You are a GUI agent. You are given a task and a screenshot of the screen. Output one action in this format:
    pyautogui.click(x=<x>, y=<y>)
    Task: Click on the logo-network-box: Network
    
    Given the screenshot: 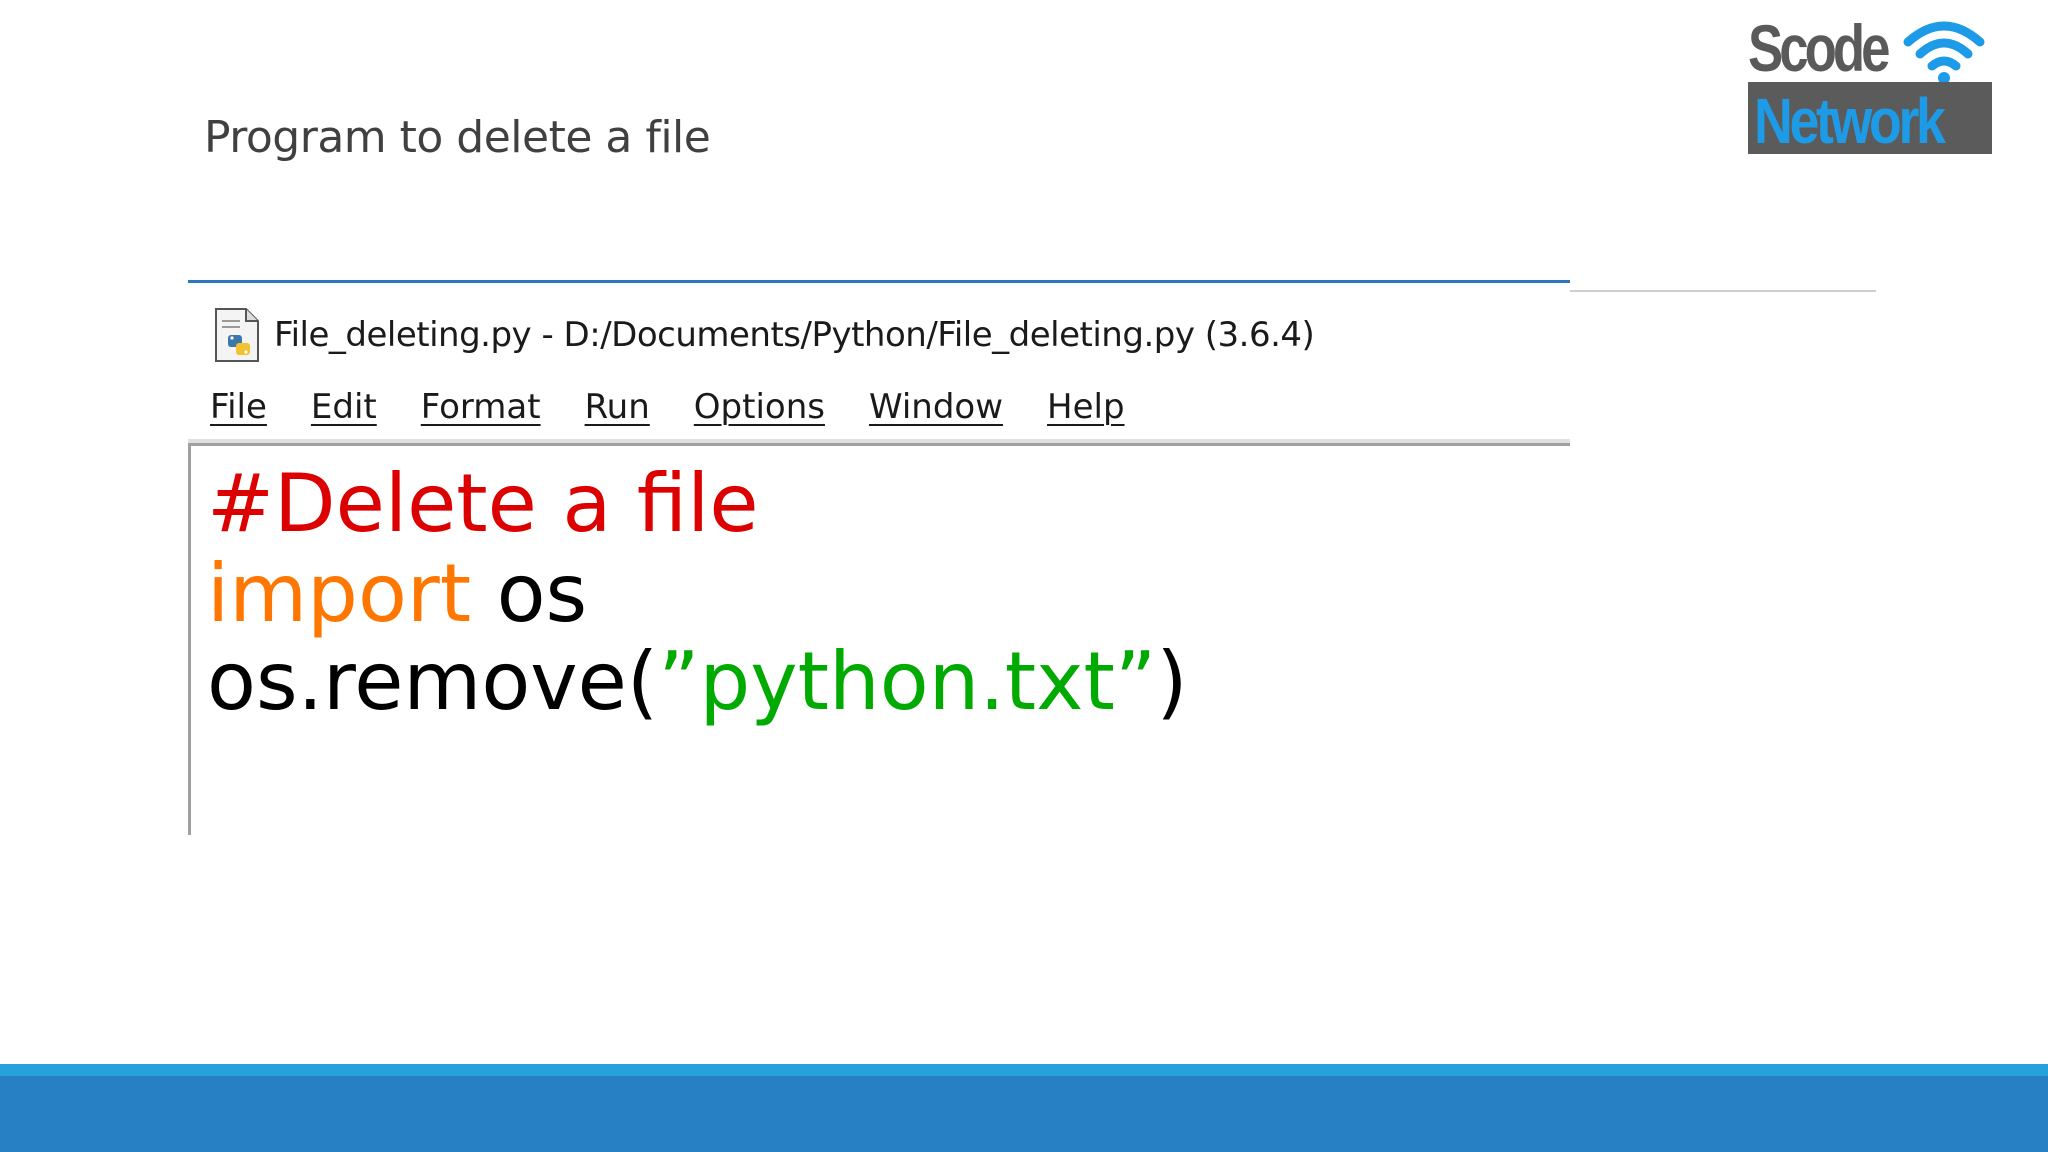 What is the action you would take?
    pyautogui.click(x=1870, y=118)
    